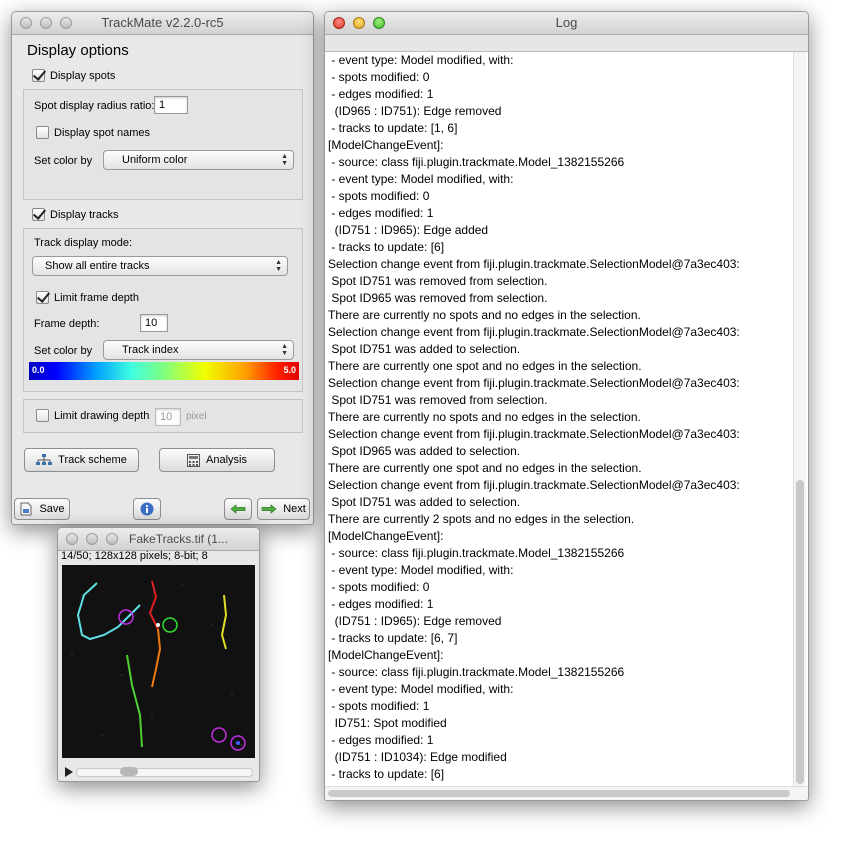 The height and width of the screenshot is (844, 847). I want to click on spot-radius-label: Spot display radius ratio:, so click(94, 106).